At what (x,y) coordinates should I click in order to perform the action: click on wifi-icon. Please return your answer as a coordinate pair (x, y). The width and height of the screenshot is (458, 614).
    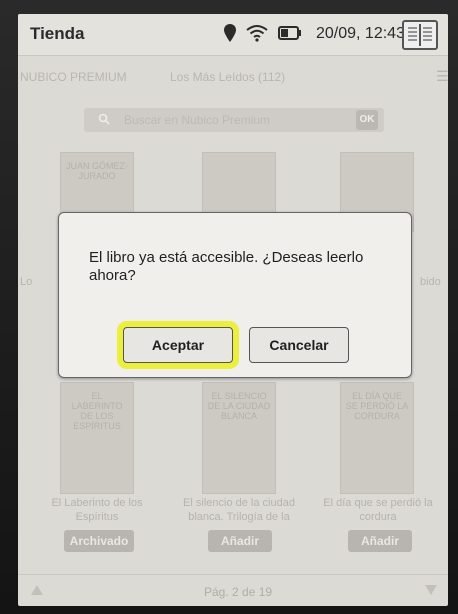
    Looking at the image, I should click on (257, 35).